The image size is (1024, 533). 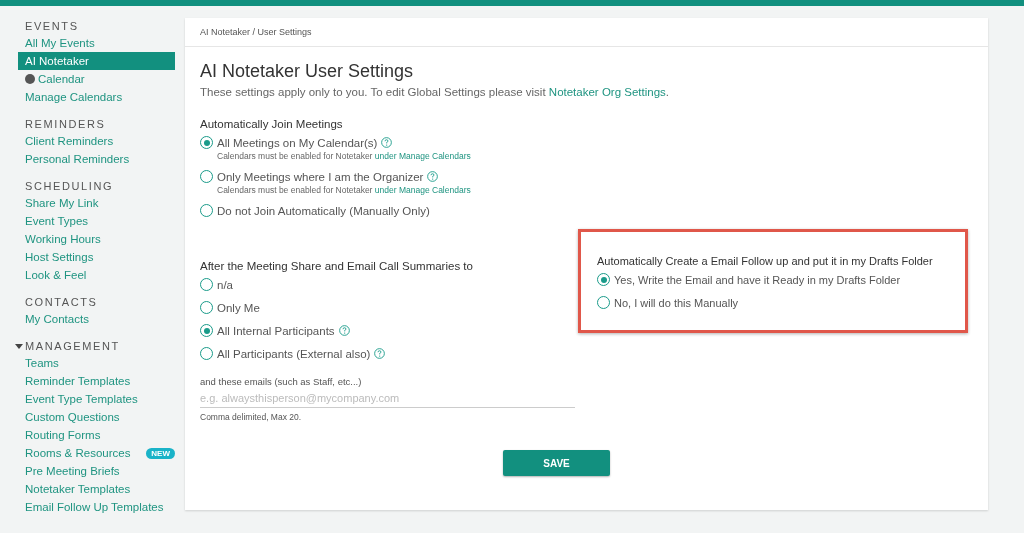 What do you see at coordinates (65, 124) in the screenshot?
I see `section-heading: REMINDERS` at bounding box center [65, 124].